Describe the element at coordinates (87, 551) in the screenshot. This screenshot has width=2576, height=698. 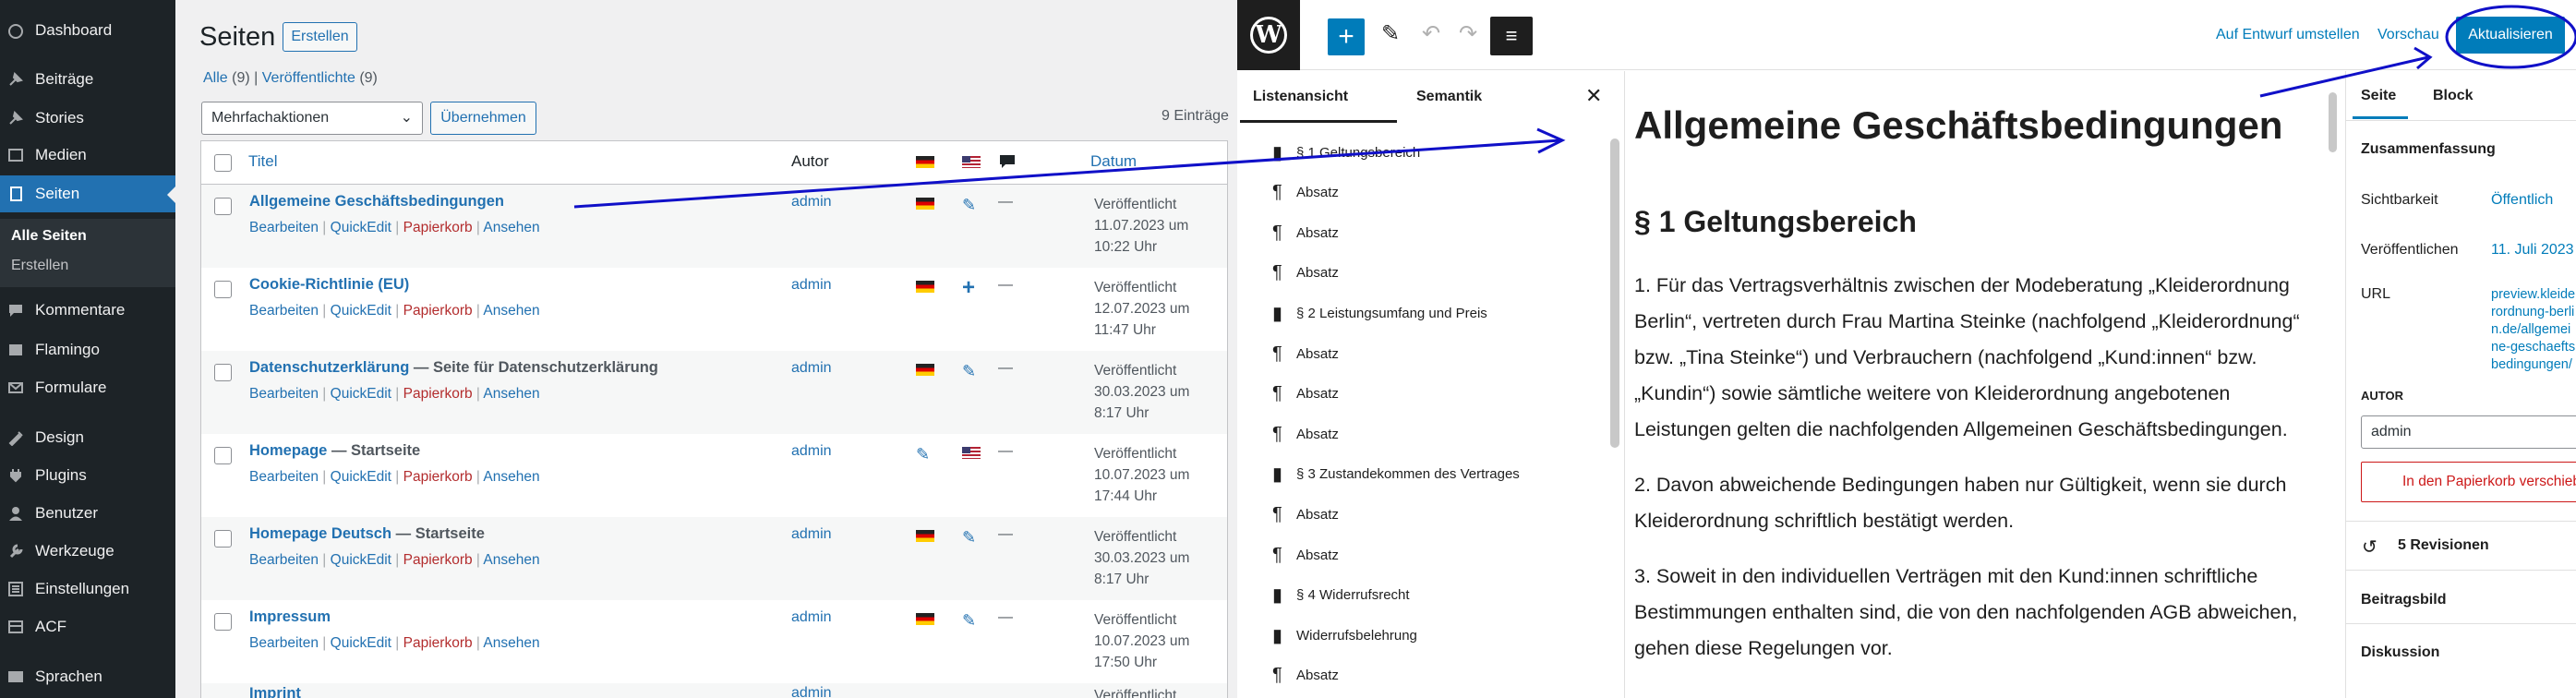
I see `menu-tools: Werkzeuge` at that location.